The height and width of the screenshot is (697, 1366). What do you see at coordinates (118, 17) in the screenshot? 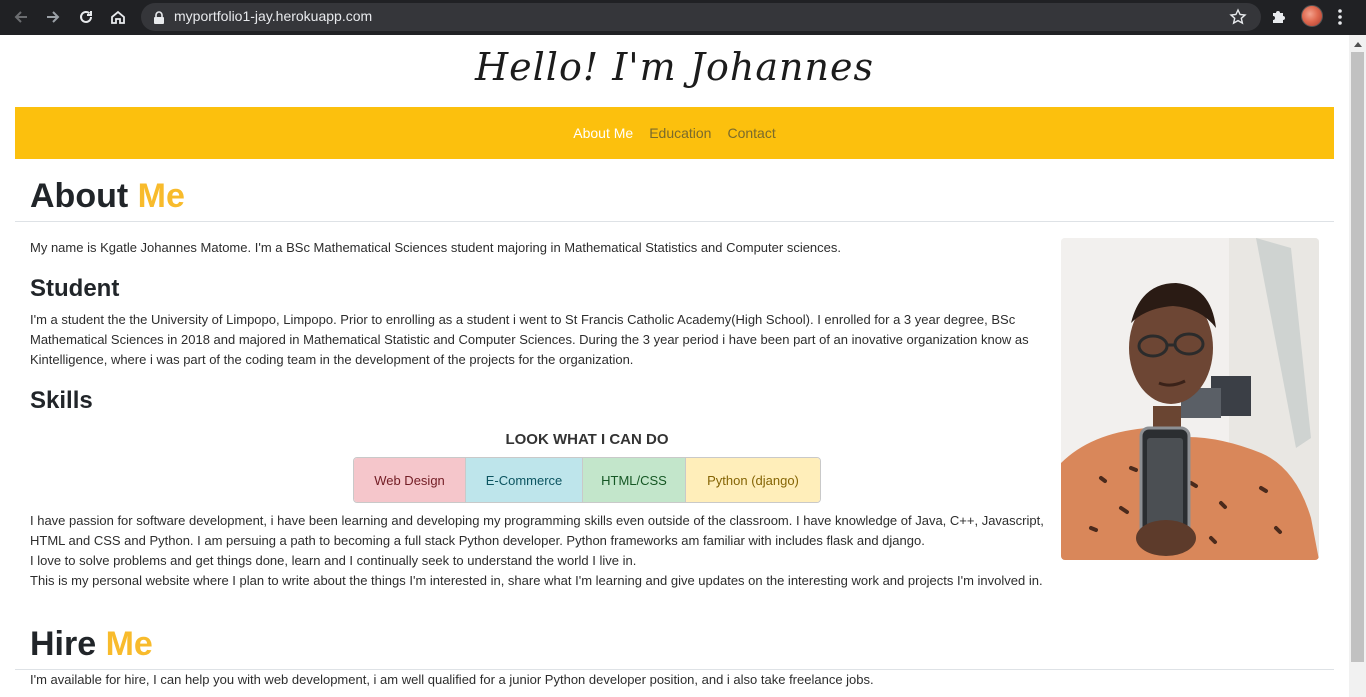
I see `home-icon` at bounding box center [118, 17].